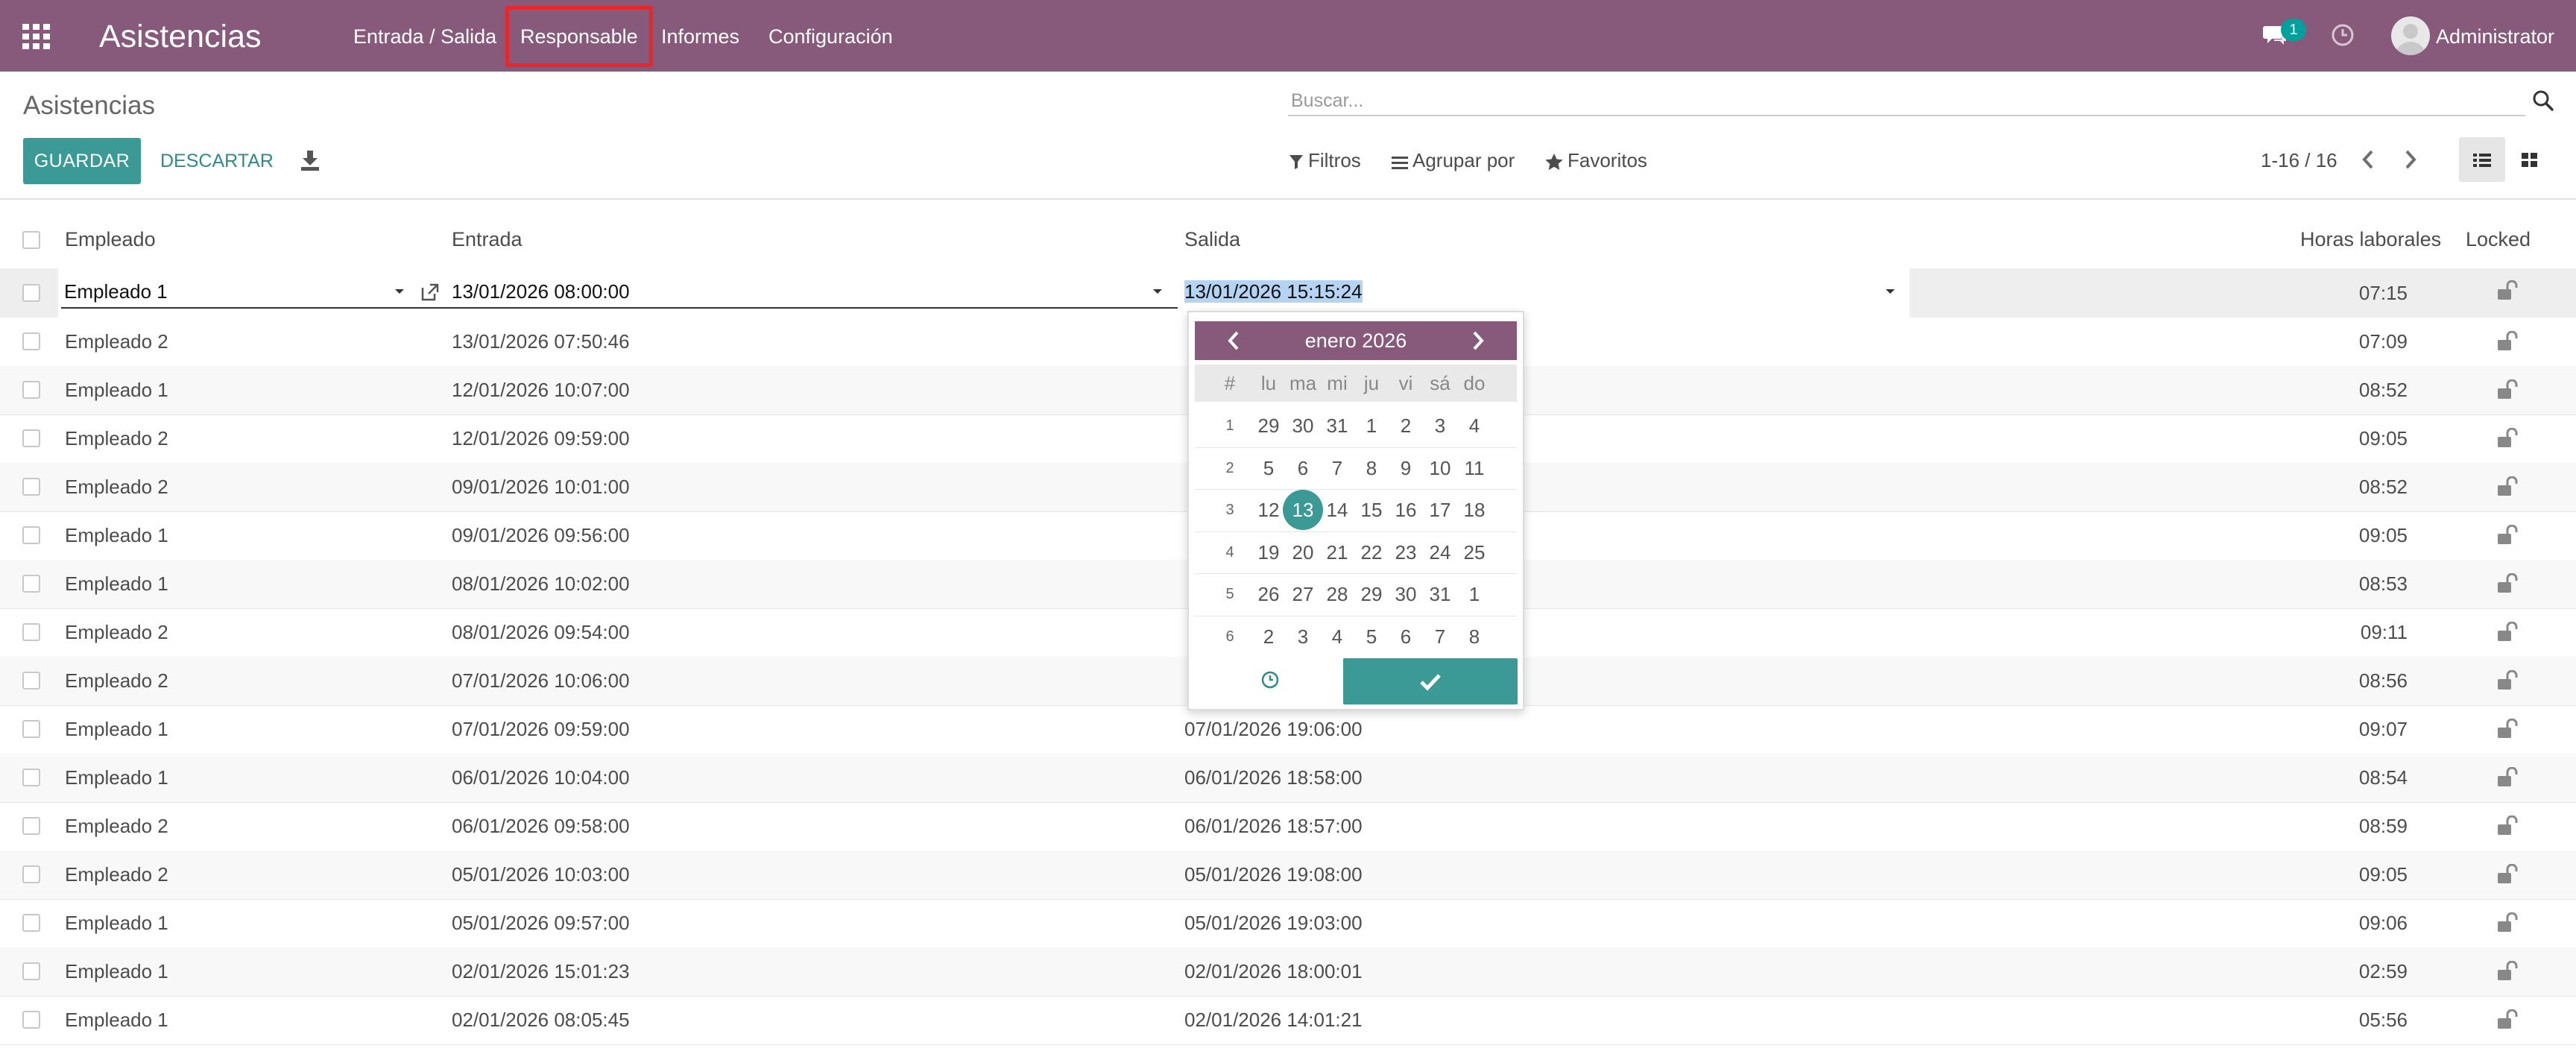  I want to click on datepicker-confirm-button, so click(1430, 681).